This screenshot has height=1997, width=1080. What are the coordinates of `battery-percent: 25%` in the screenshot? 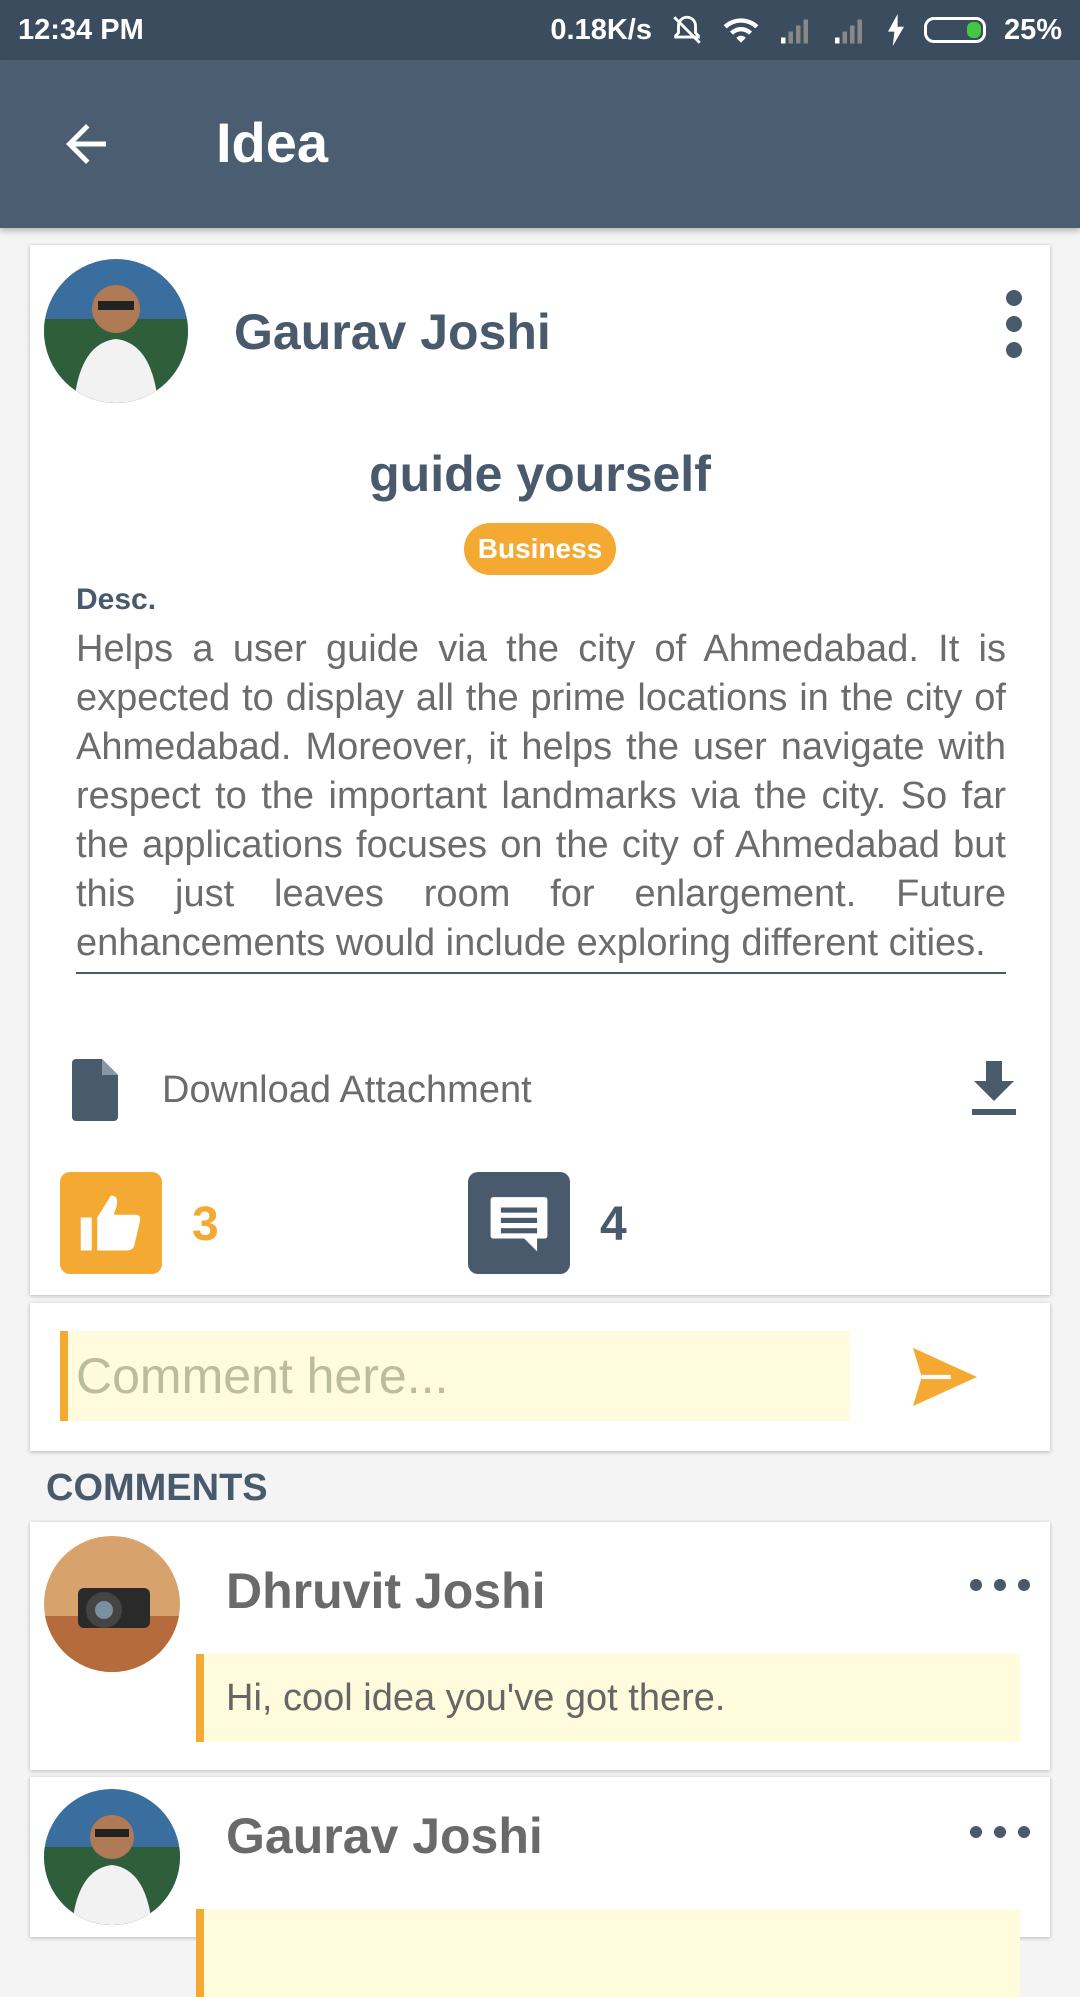 It's located at (1032, 29).